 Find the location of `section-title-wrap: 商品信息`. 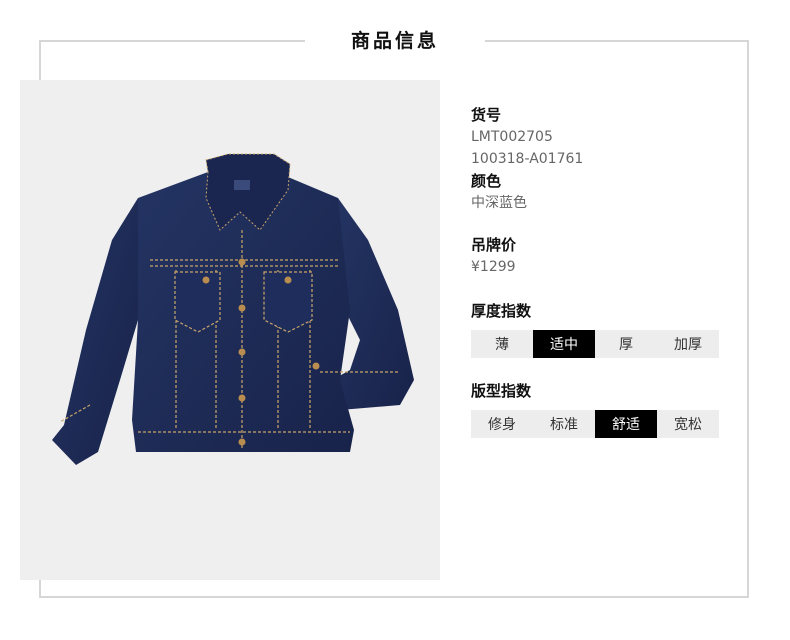

section-title-wrap: 商品信息 is located at coordinates (395, 41).